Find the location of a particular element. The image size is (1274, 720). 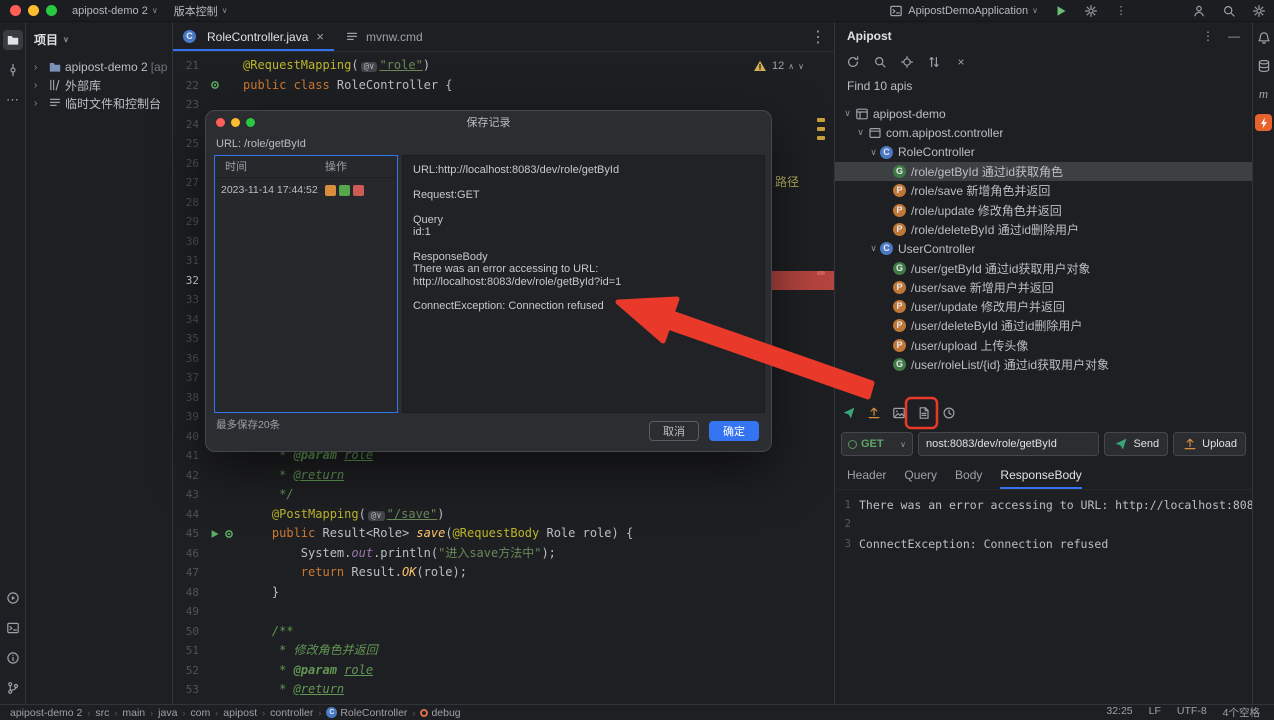

code-text: * @param role is located at coordinates (538, 671).